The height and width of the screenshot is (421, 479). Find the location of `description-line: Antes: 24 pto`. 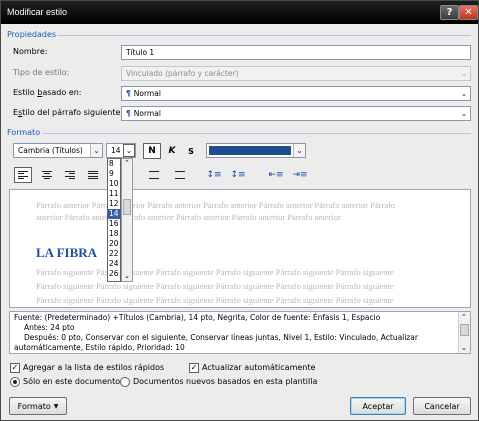

description-line: Antes: 24 pto is located at coordinates (49, 327).